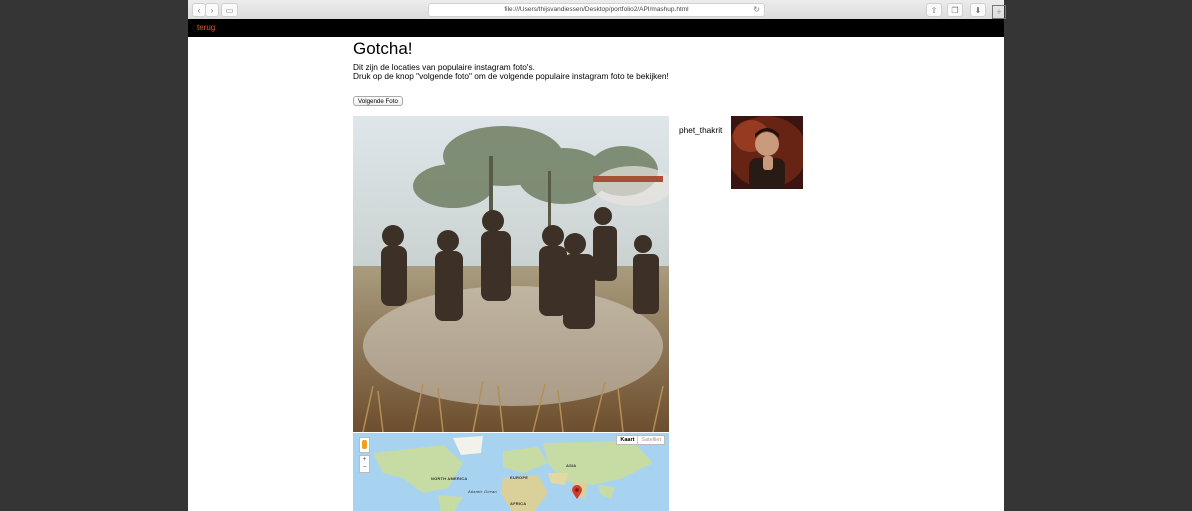 The width and height of the screenshot is (1192, 511). I want to click on forward-icon: ›, so click(212, 10).